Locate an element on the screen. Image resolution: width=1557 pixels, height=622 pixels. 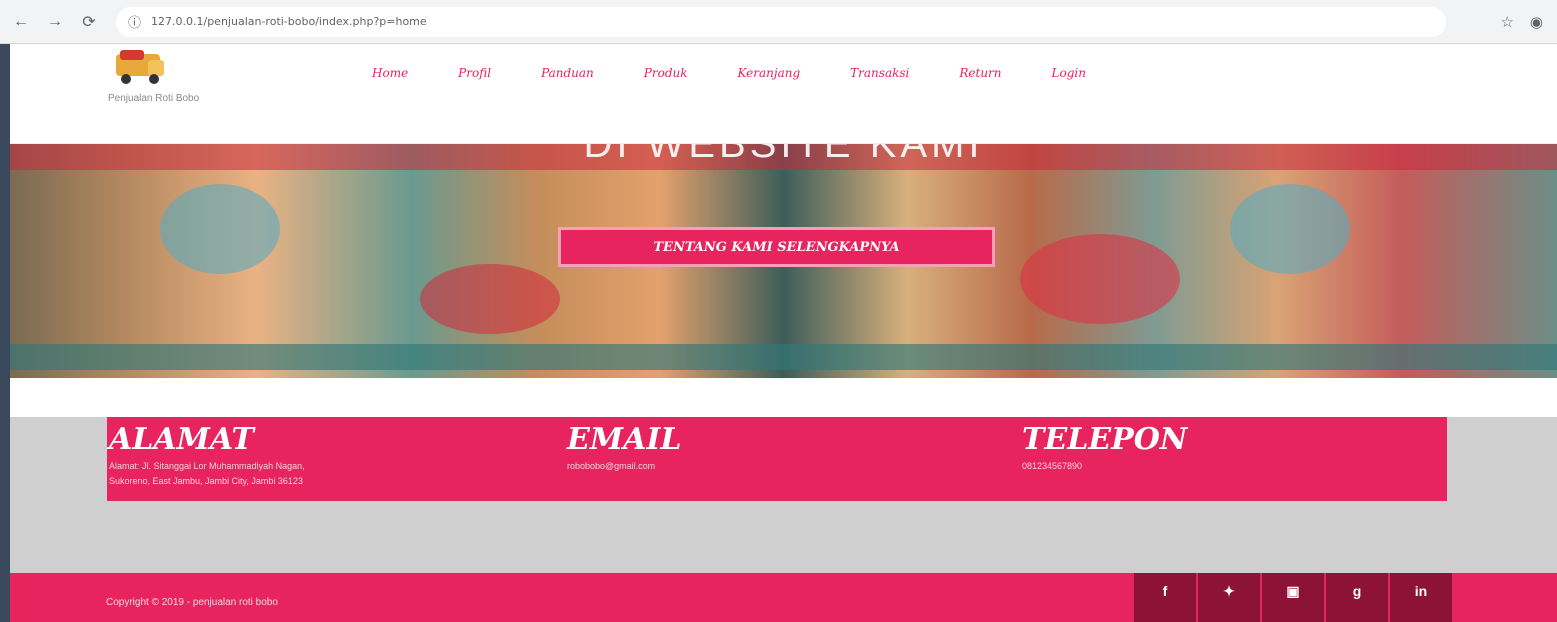
back-icon: ← is located at coordinates (21, 22).